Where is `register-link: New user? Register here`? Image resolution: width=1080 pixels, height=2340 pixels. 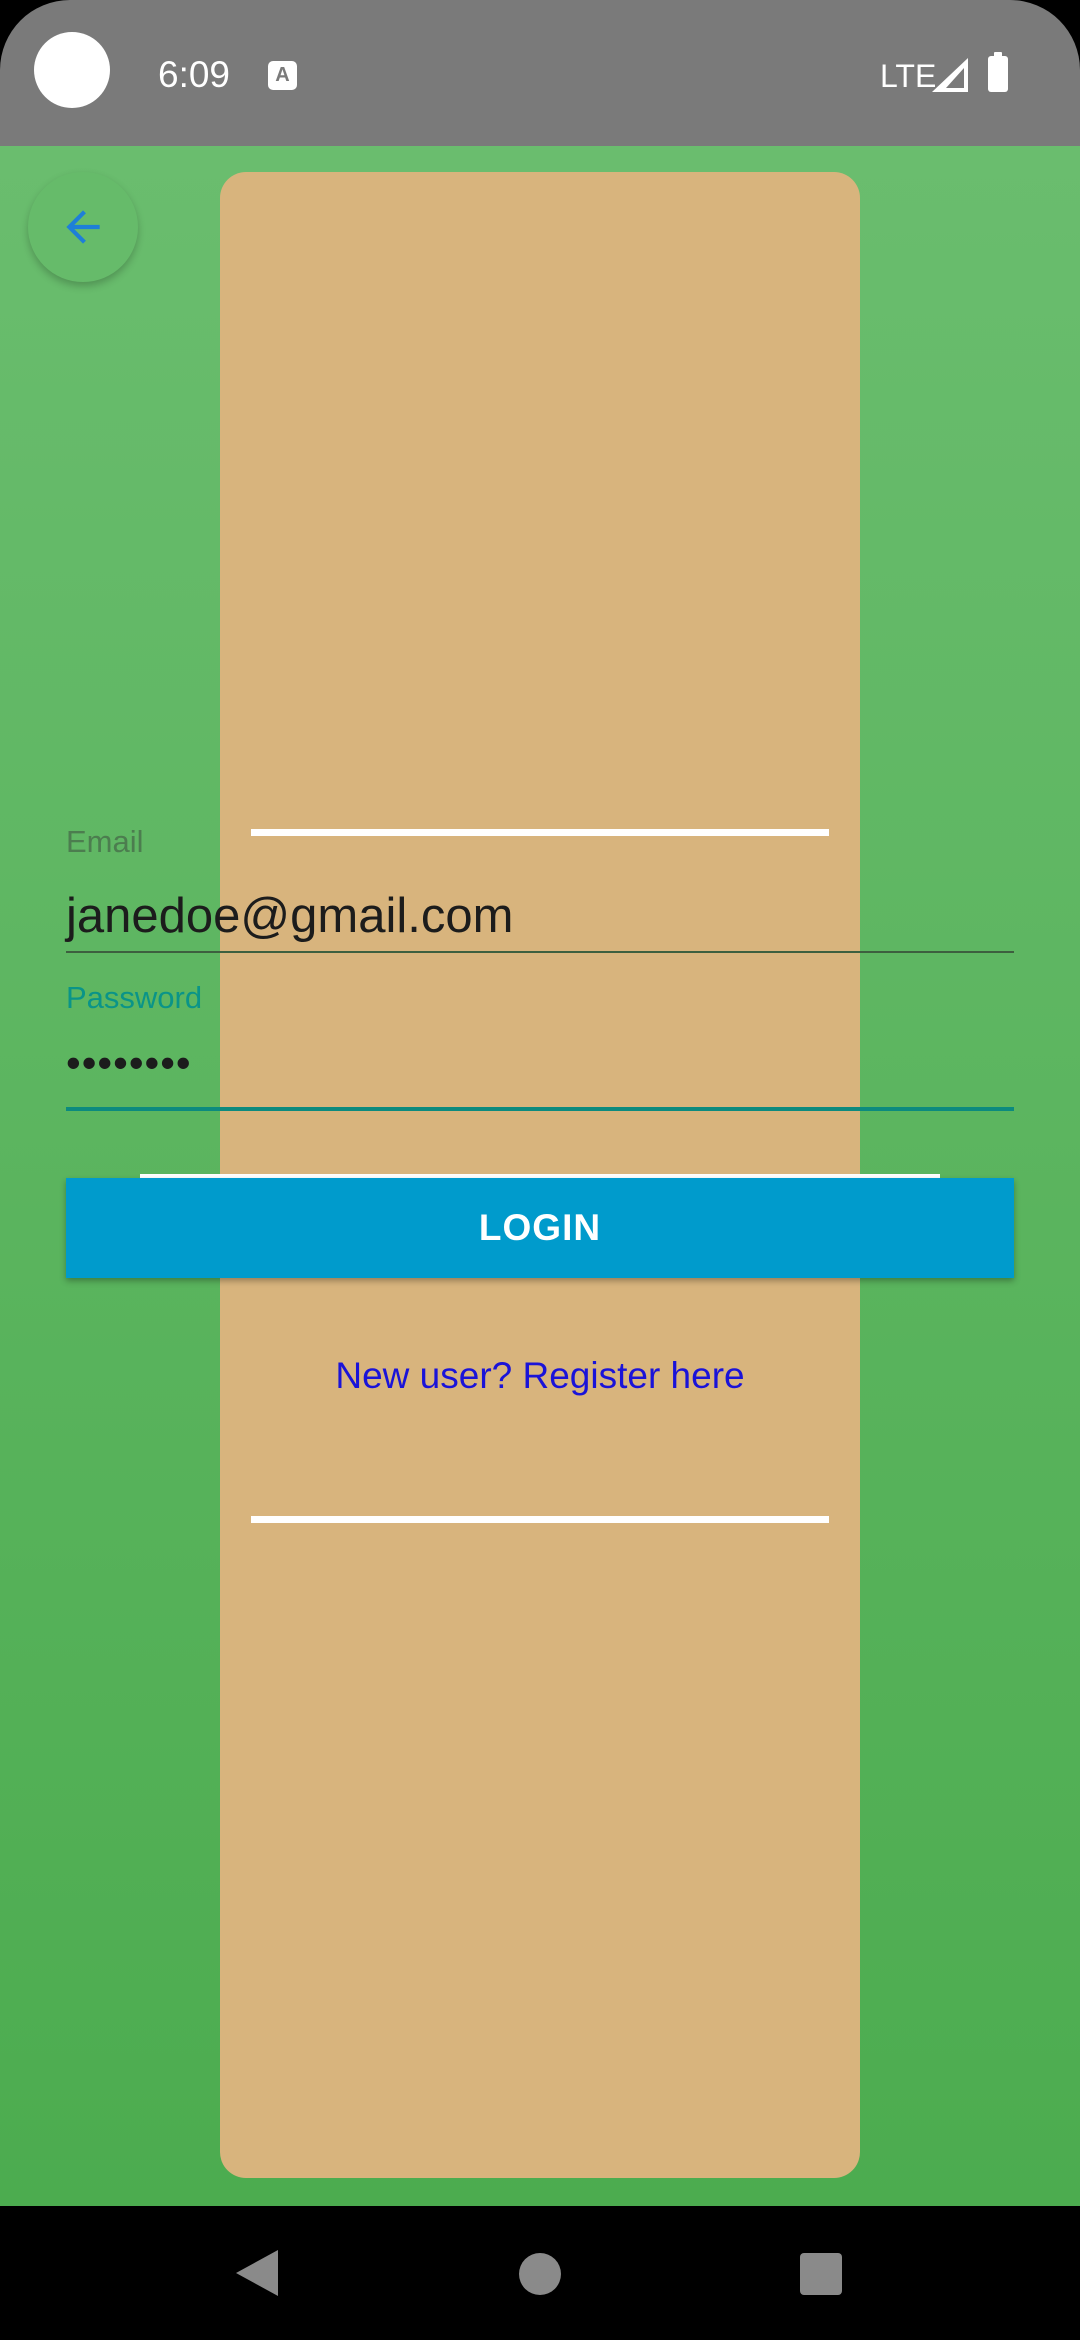 register-link: New user? Register here is located at coordinates (540, 1376).